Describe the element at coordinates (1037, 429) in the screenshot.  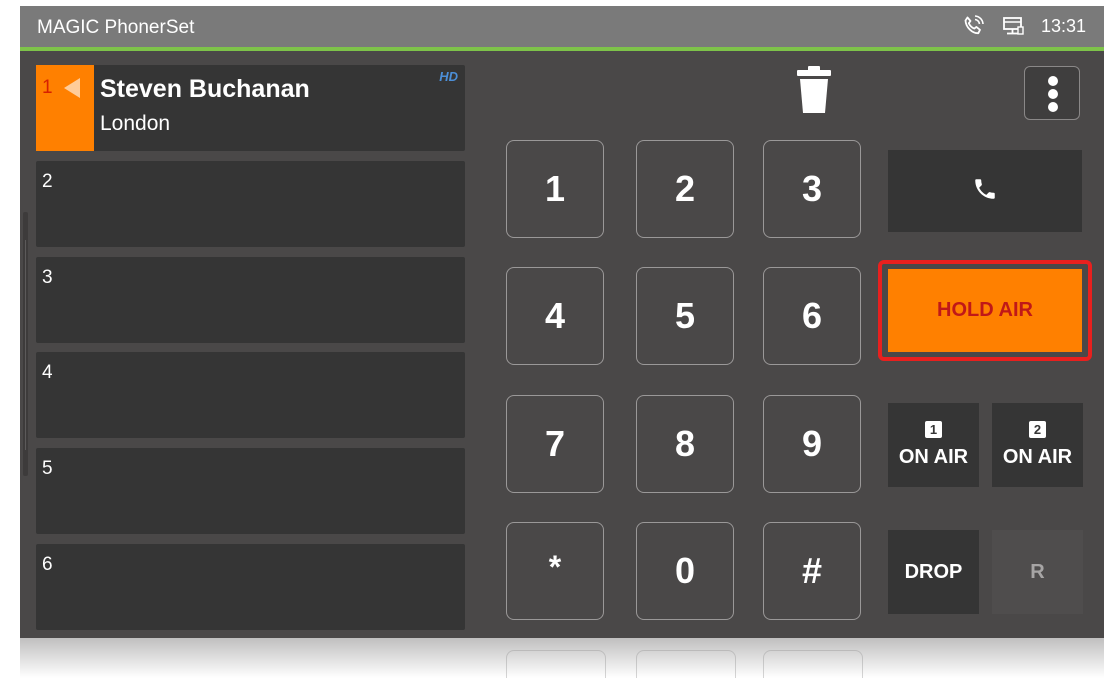
I see `line-2-badge: 2` at that location.